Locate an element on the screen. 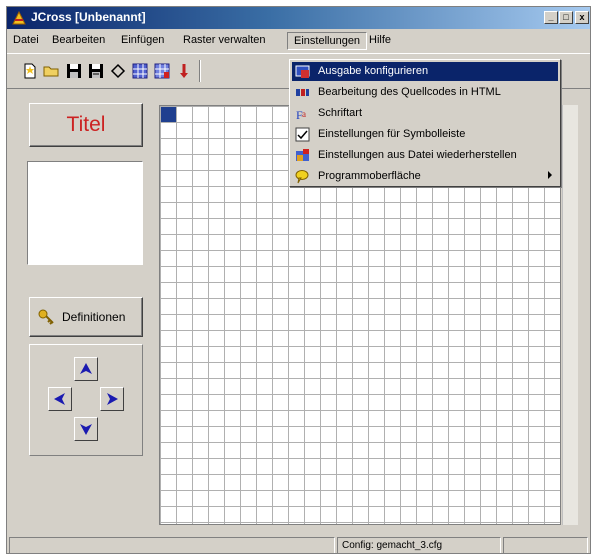 This screenshot has height=554, width=597. arrow-up-button is located at coordinates (86, 369).